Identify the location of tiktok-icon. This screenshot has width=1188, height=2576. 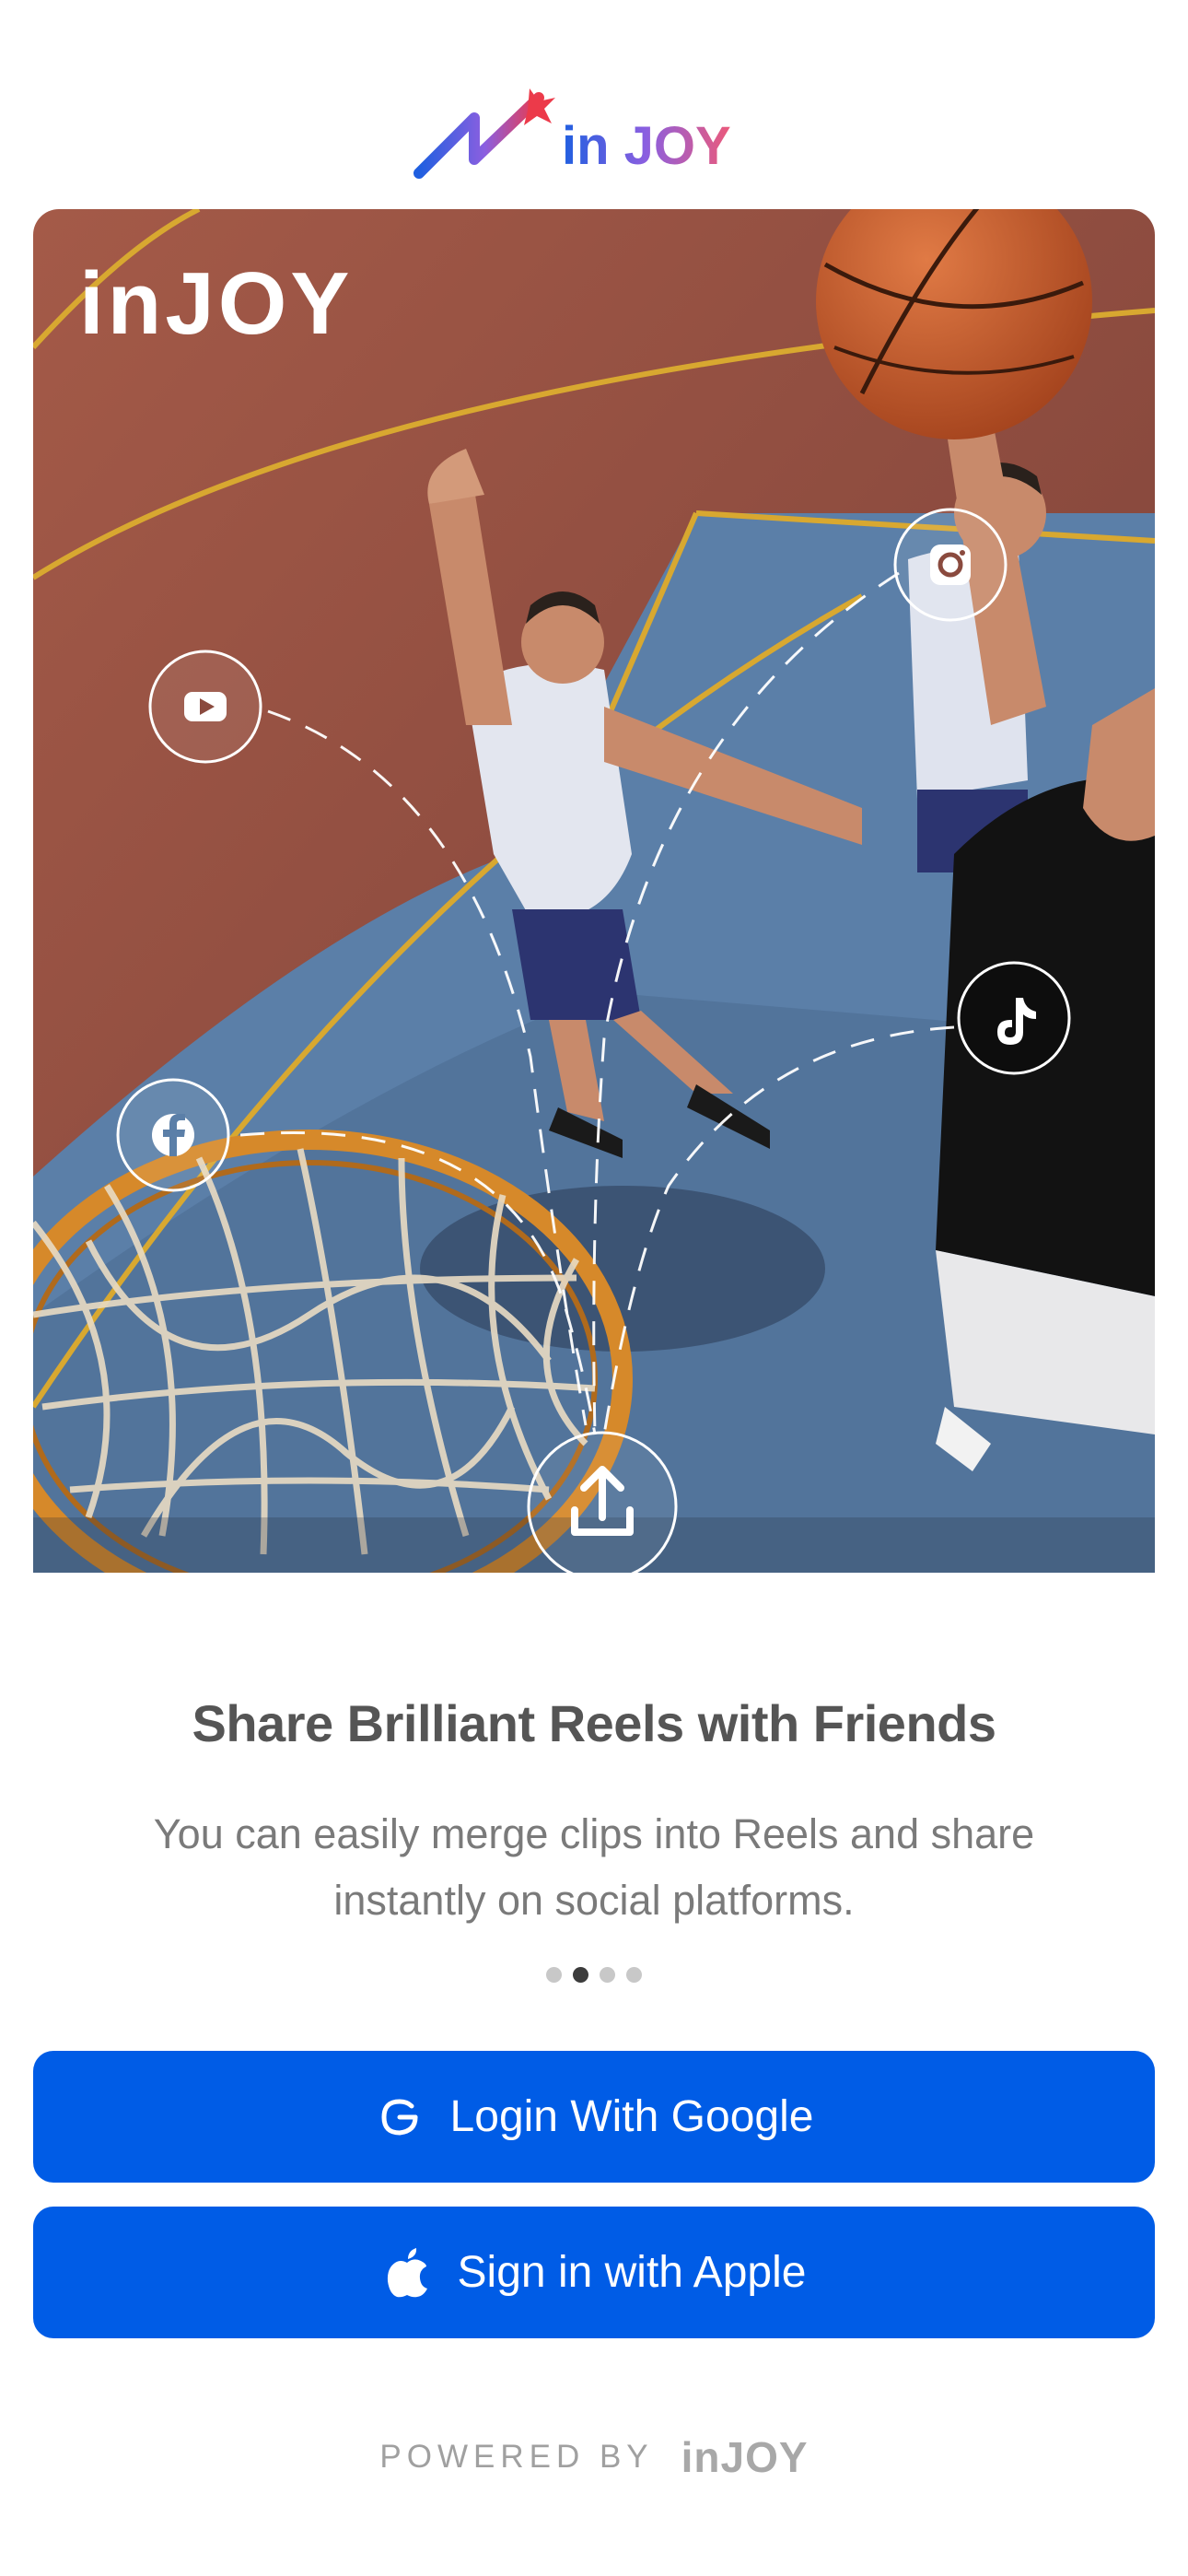
(1014, 1018).